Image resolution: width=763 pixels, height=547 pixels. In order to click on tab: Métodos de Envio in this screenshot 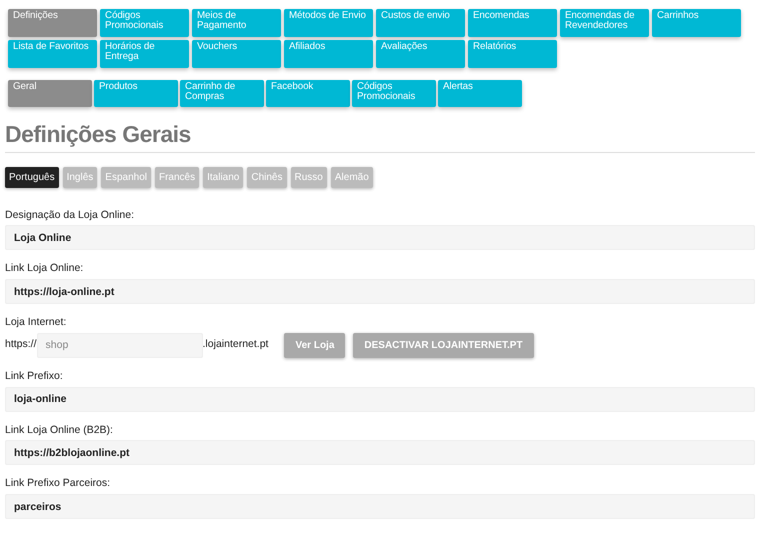, I will do `click(328, 23)`.